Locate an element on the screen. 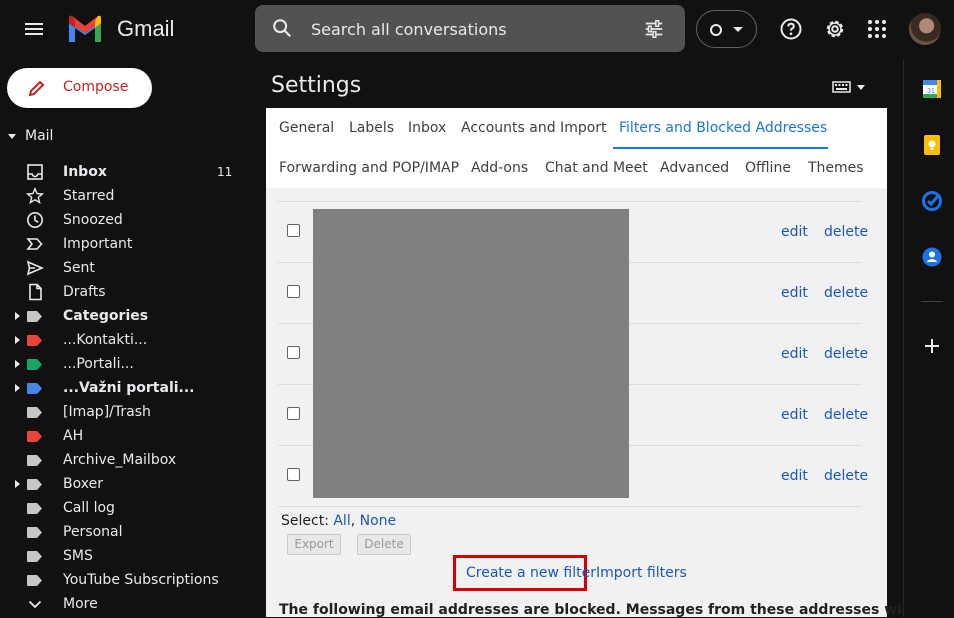  calendar-icon: 31 is located at coordinates (932, 89).